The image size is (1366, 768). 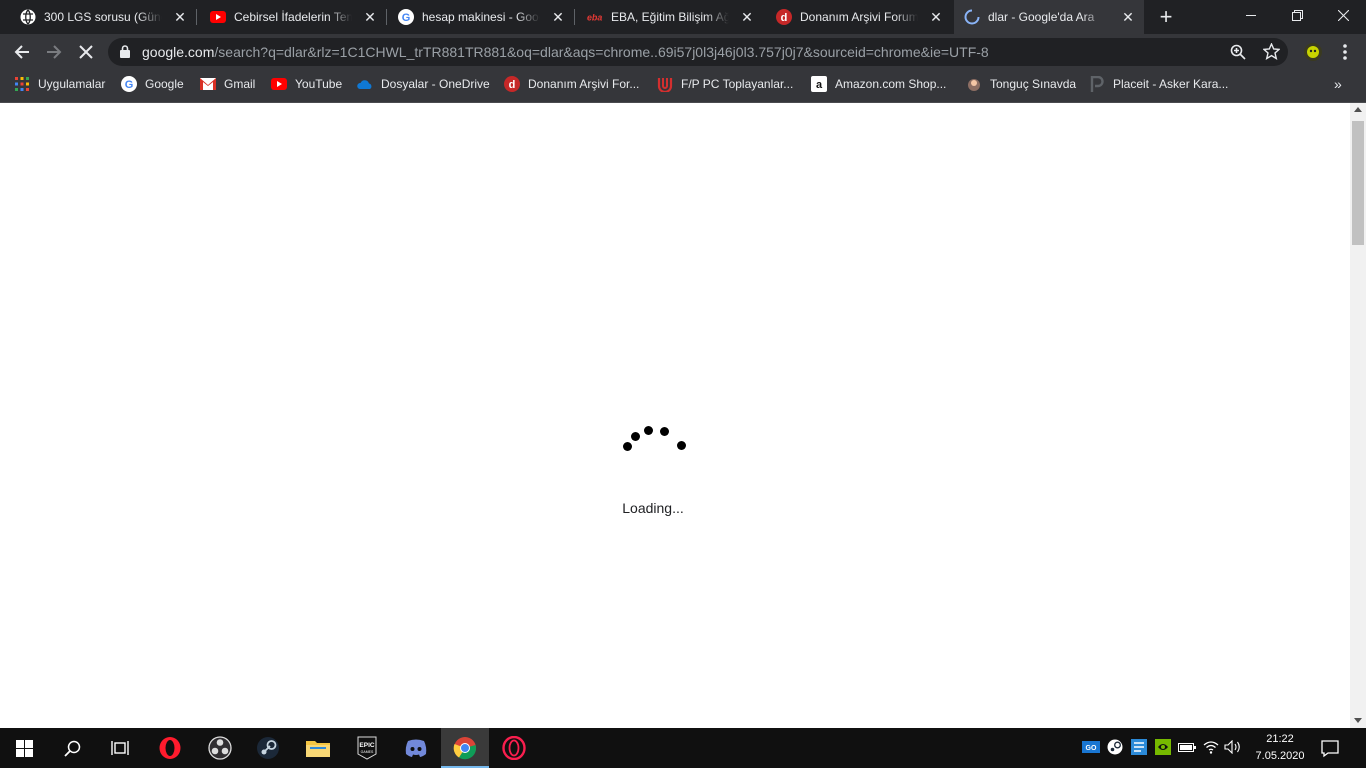 I want to click on bookmark-gmail: Gmail, so click(x=227, y=84).